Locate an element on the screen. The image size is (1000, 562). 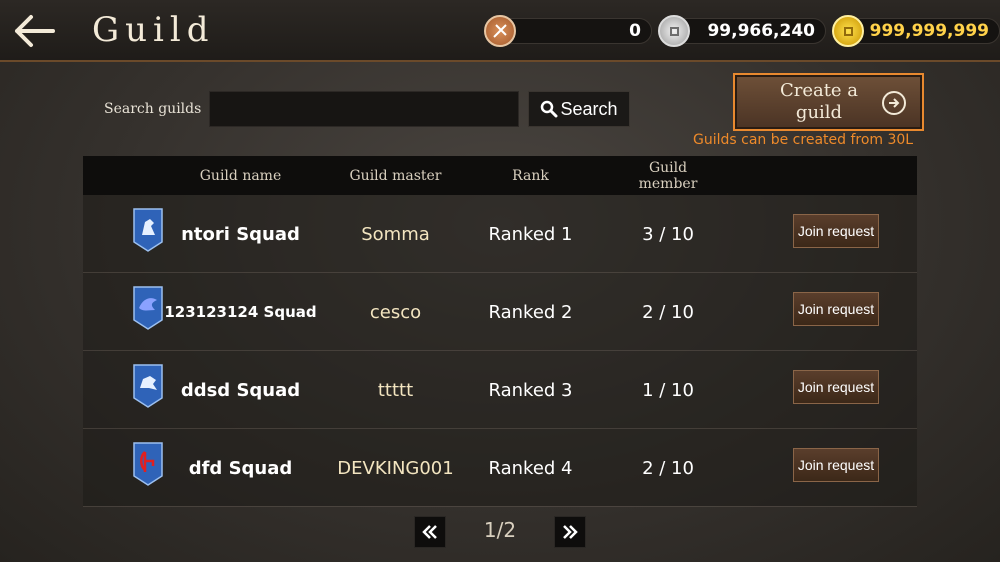
guild-members: 3 / 10 is located at coordinates (668, 234).